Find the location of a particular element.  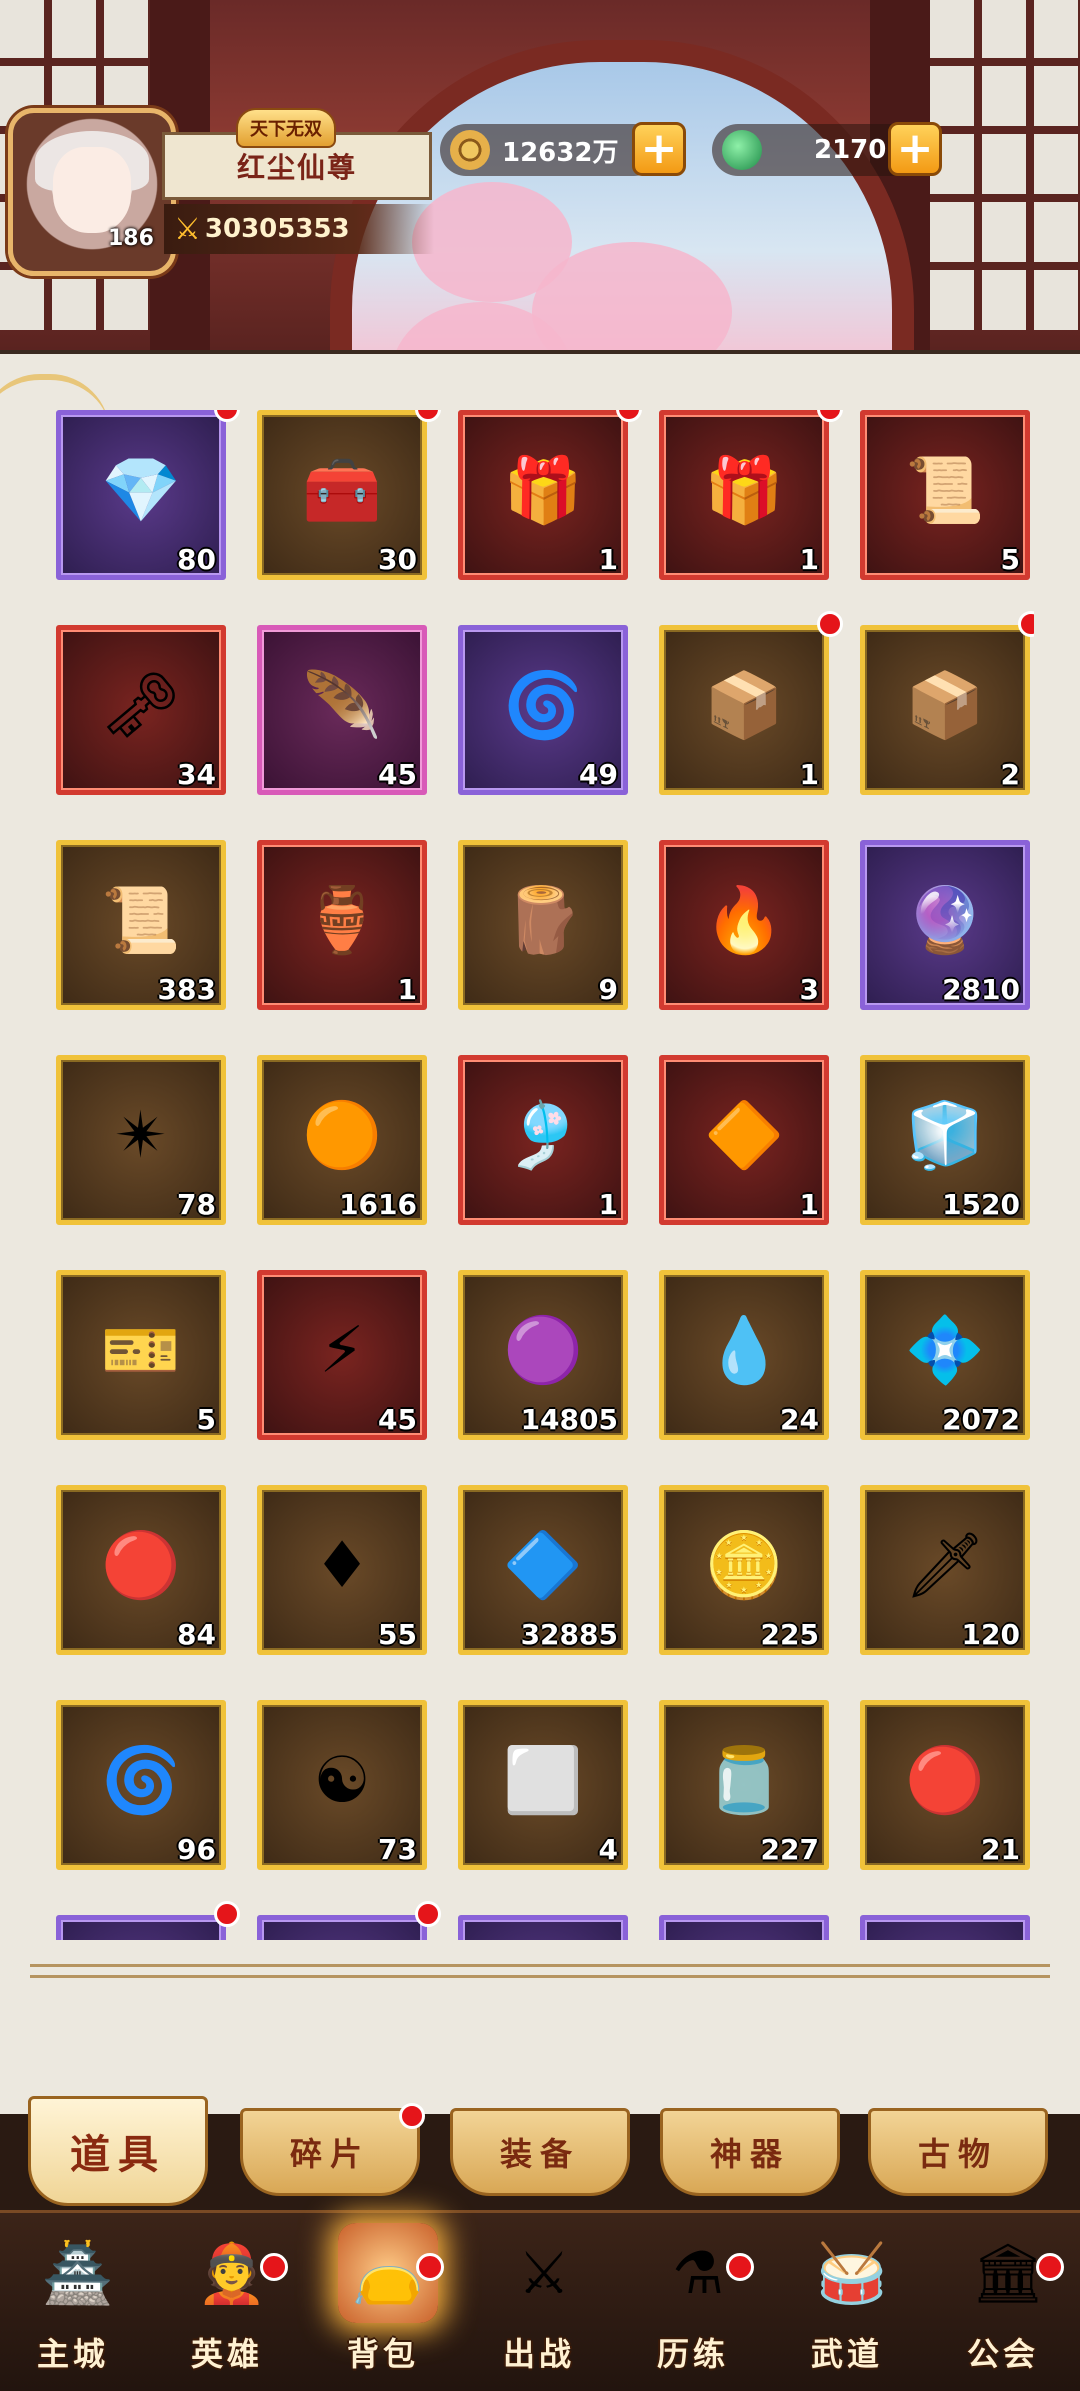

item-count: 55 is located at coordinates (397, 1634).